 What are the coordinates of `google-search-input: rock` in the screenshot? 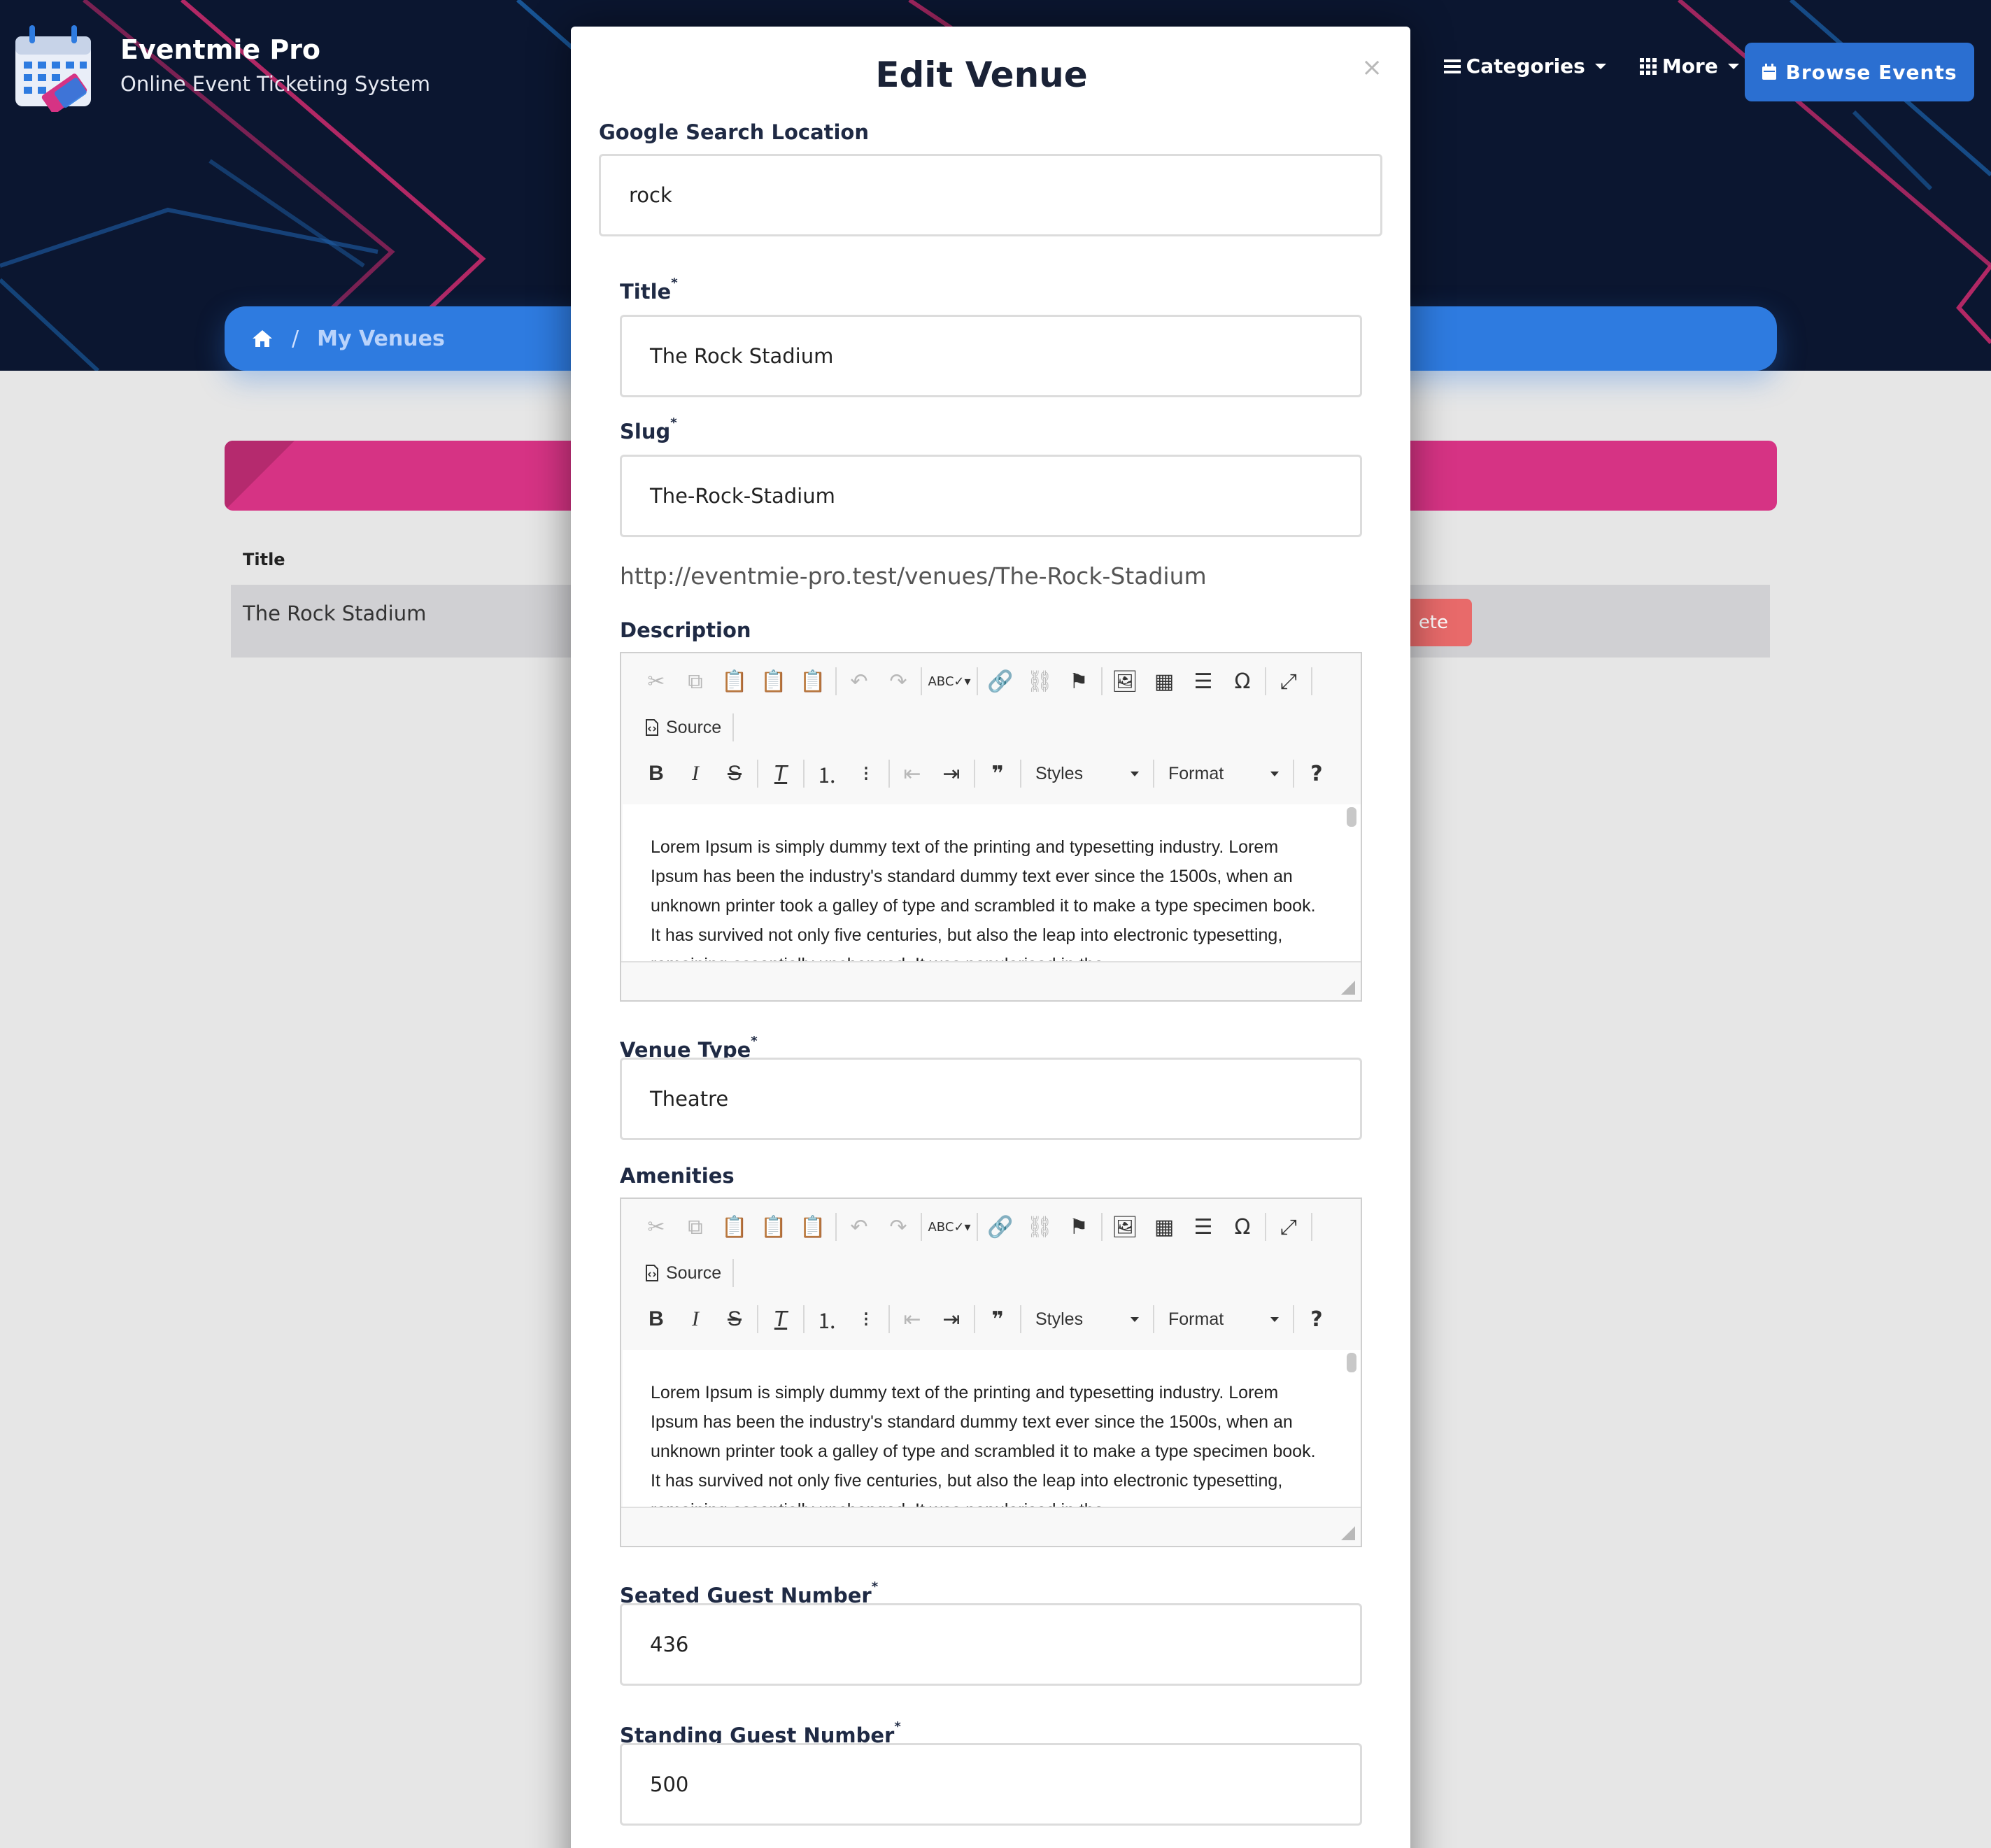 It's located at (990, 195).